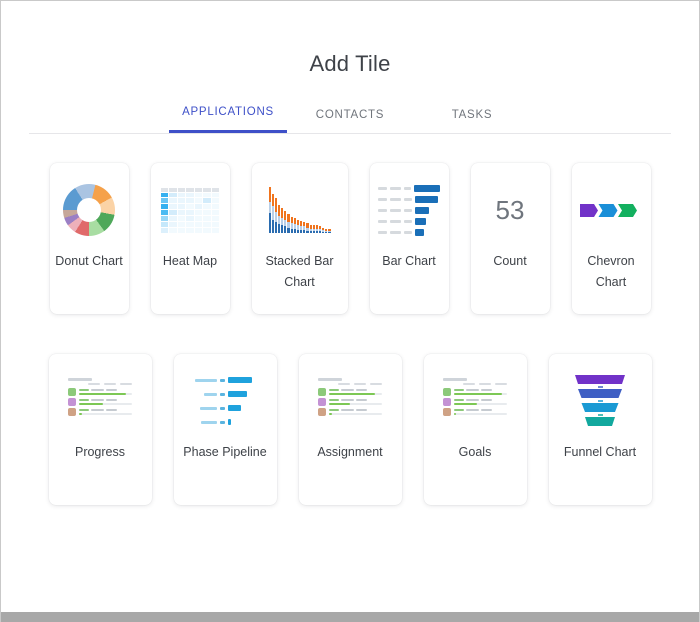  I want to click on pipeline-stage-label, so click(209, 422).